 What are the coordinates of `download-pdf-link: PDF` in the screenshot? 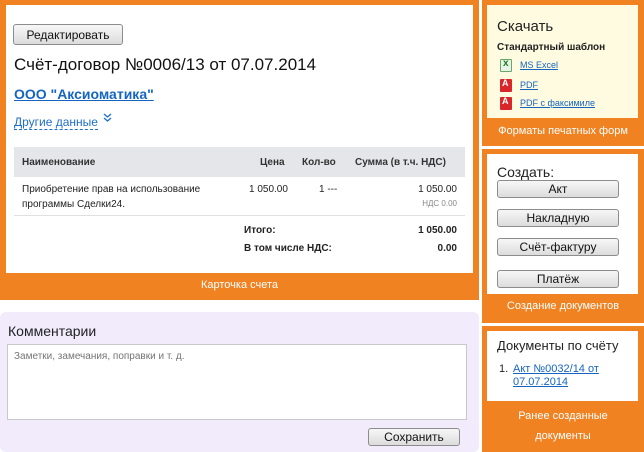 It's located at (529, 85).